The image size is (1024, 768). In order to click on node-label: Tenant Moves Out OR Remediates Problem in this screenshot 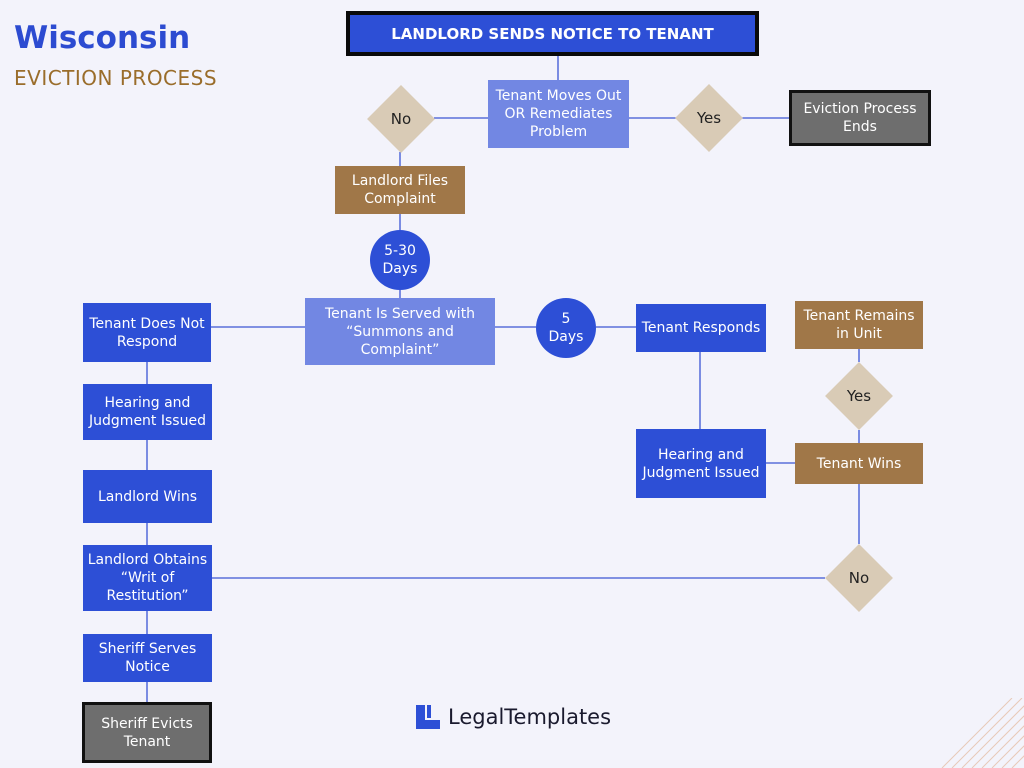, I will do `click(558, 114)`.